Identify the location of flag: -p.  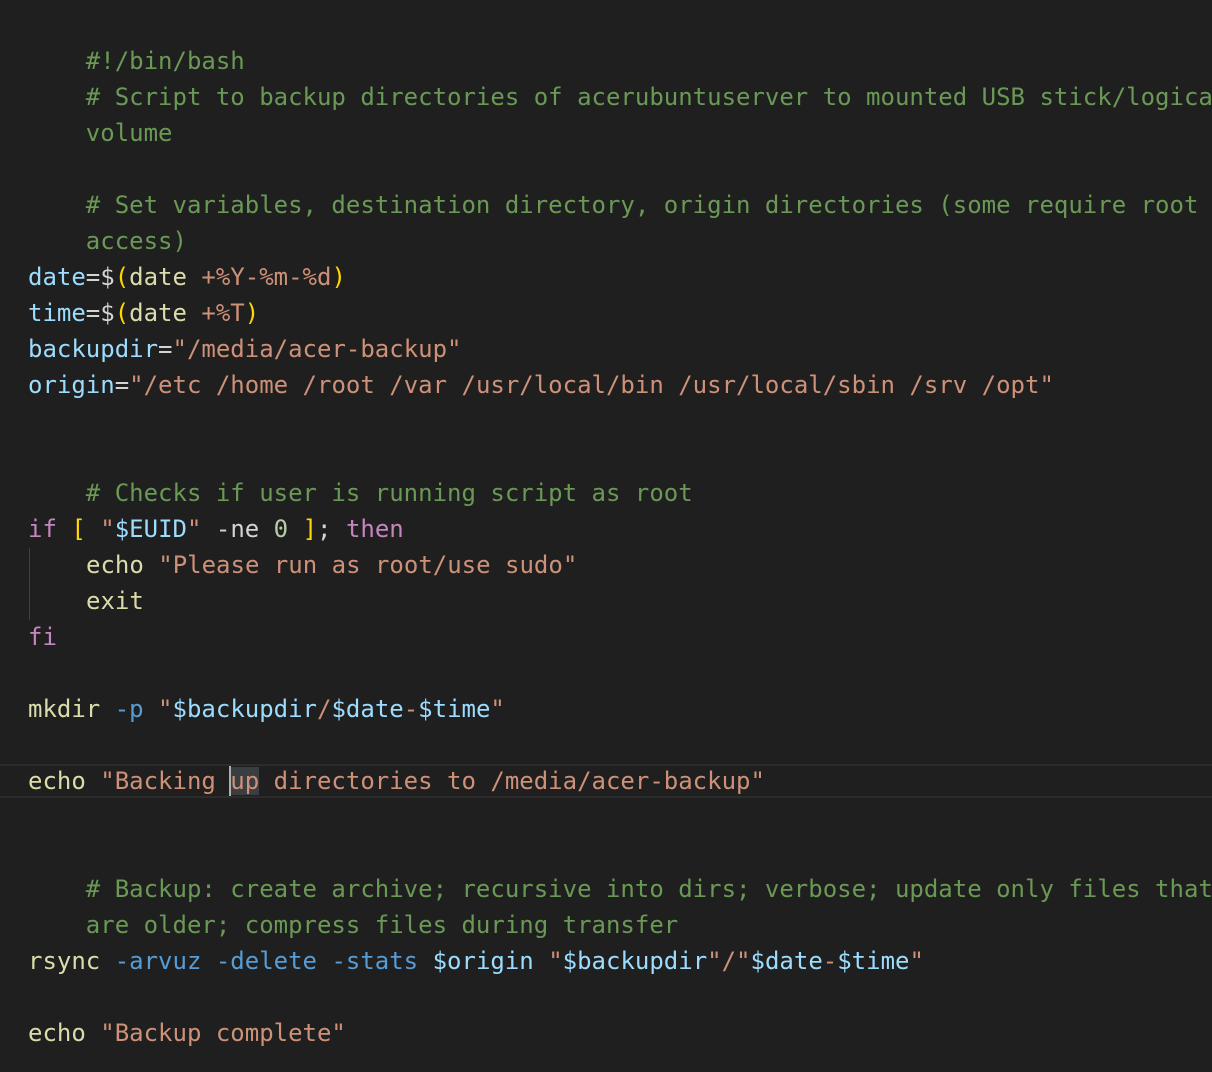
(122, 709).